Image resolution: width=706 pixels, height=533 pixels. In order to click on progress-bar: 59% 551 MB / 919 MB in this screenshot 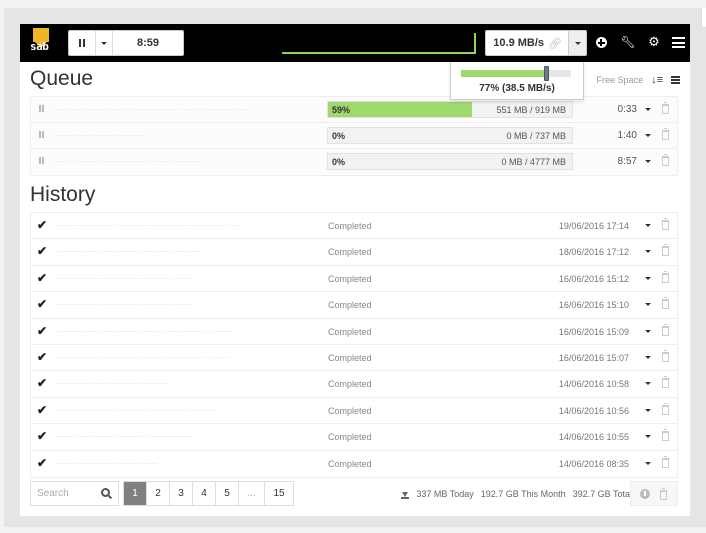, I will do `click(450, 109)`.